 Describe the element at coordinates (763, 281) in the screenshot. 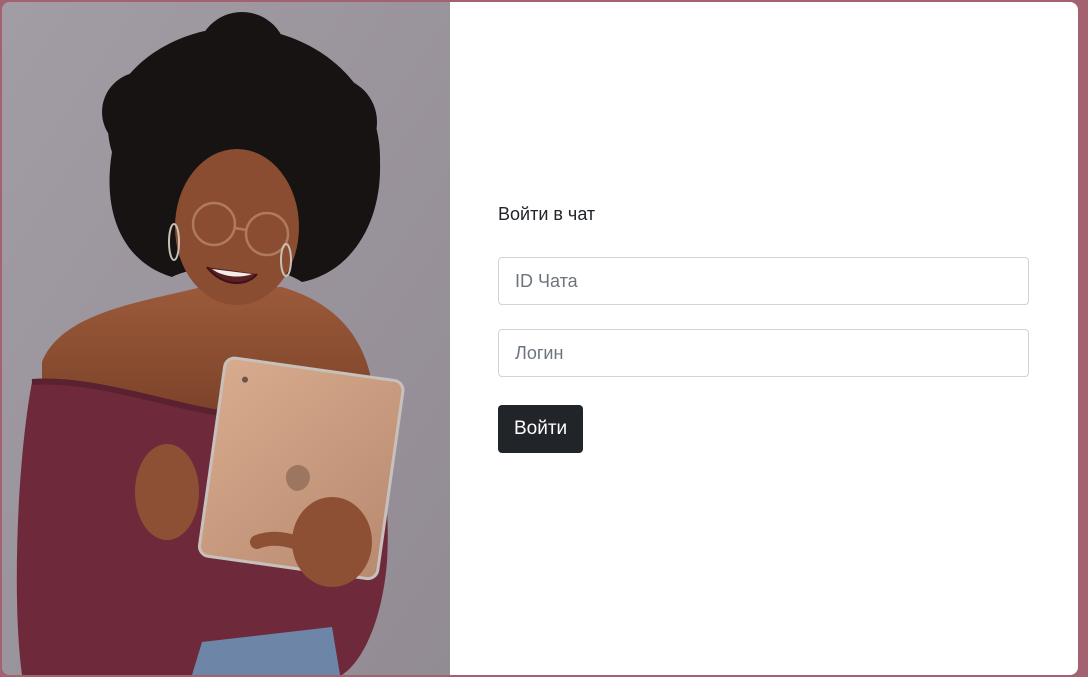

I see `chat-id-input` at that location.